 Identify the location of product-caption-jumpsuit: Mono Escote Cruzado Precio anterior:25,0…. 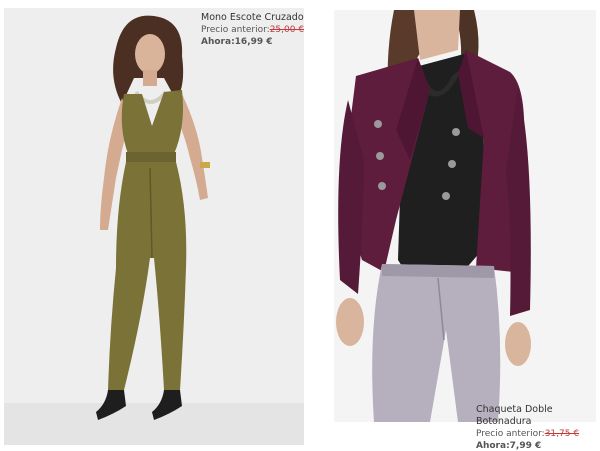
(252, 30).